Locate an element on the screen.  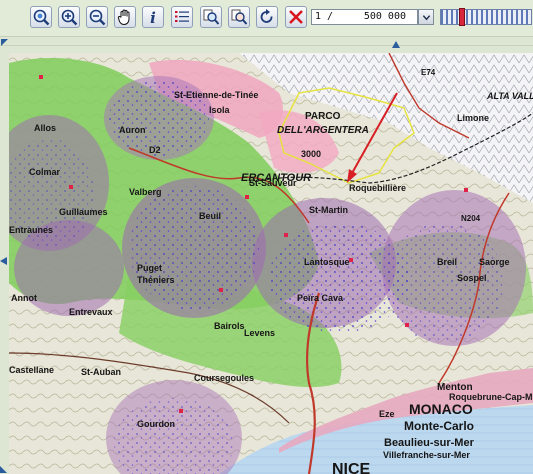
map-label-gourdon: Gourdon is located at coordinates (156, 424).